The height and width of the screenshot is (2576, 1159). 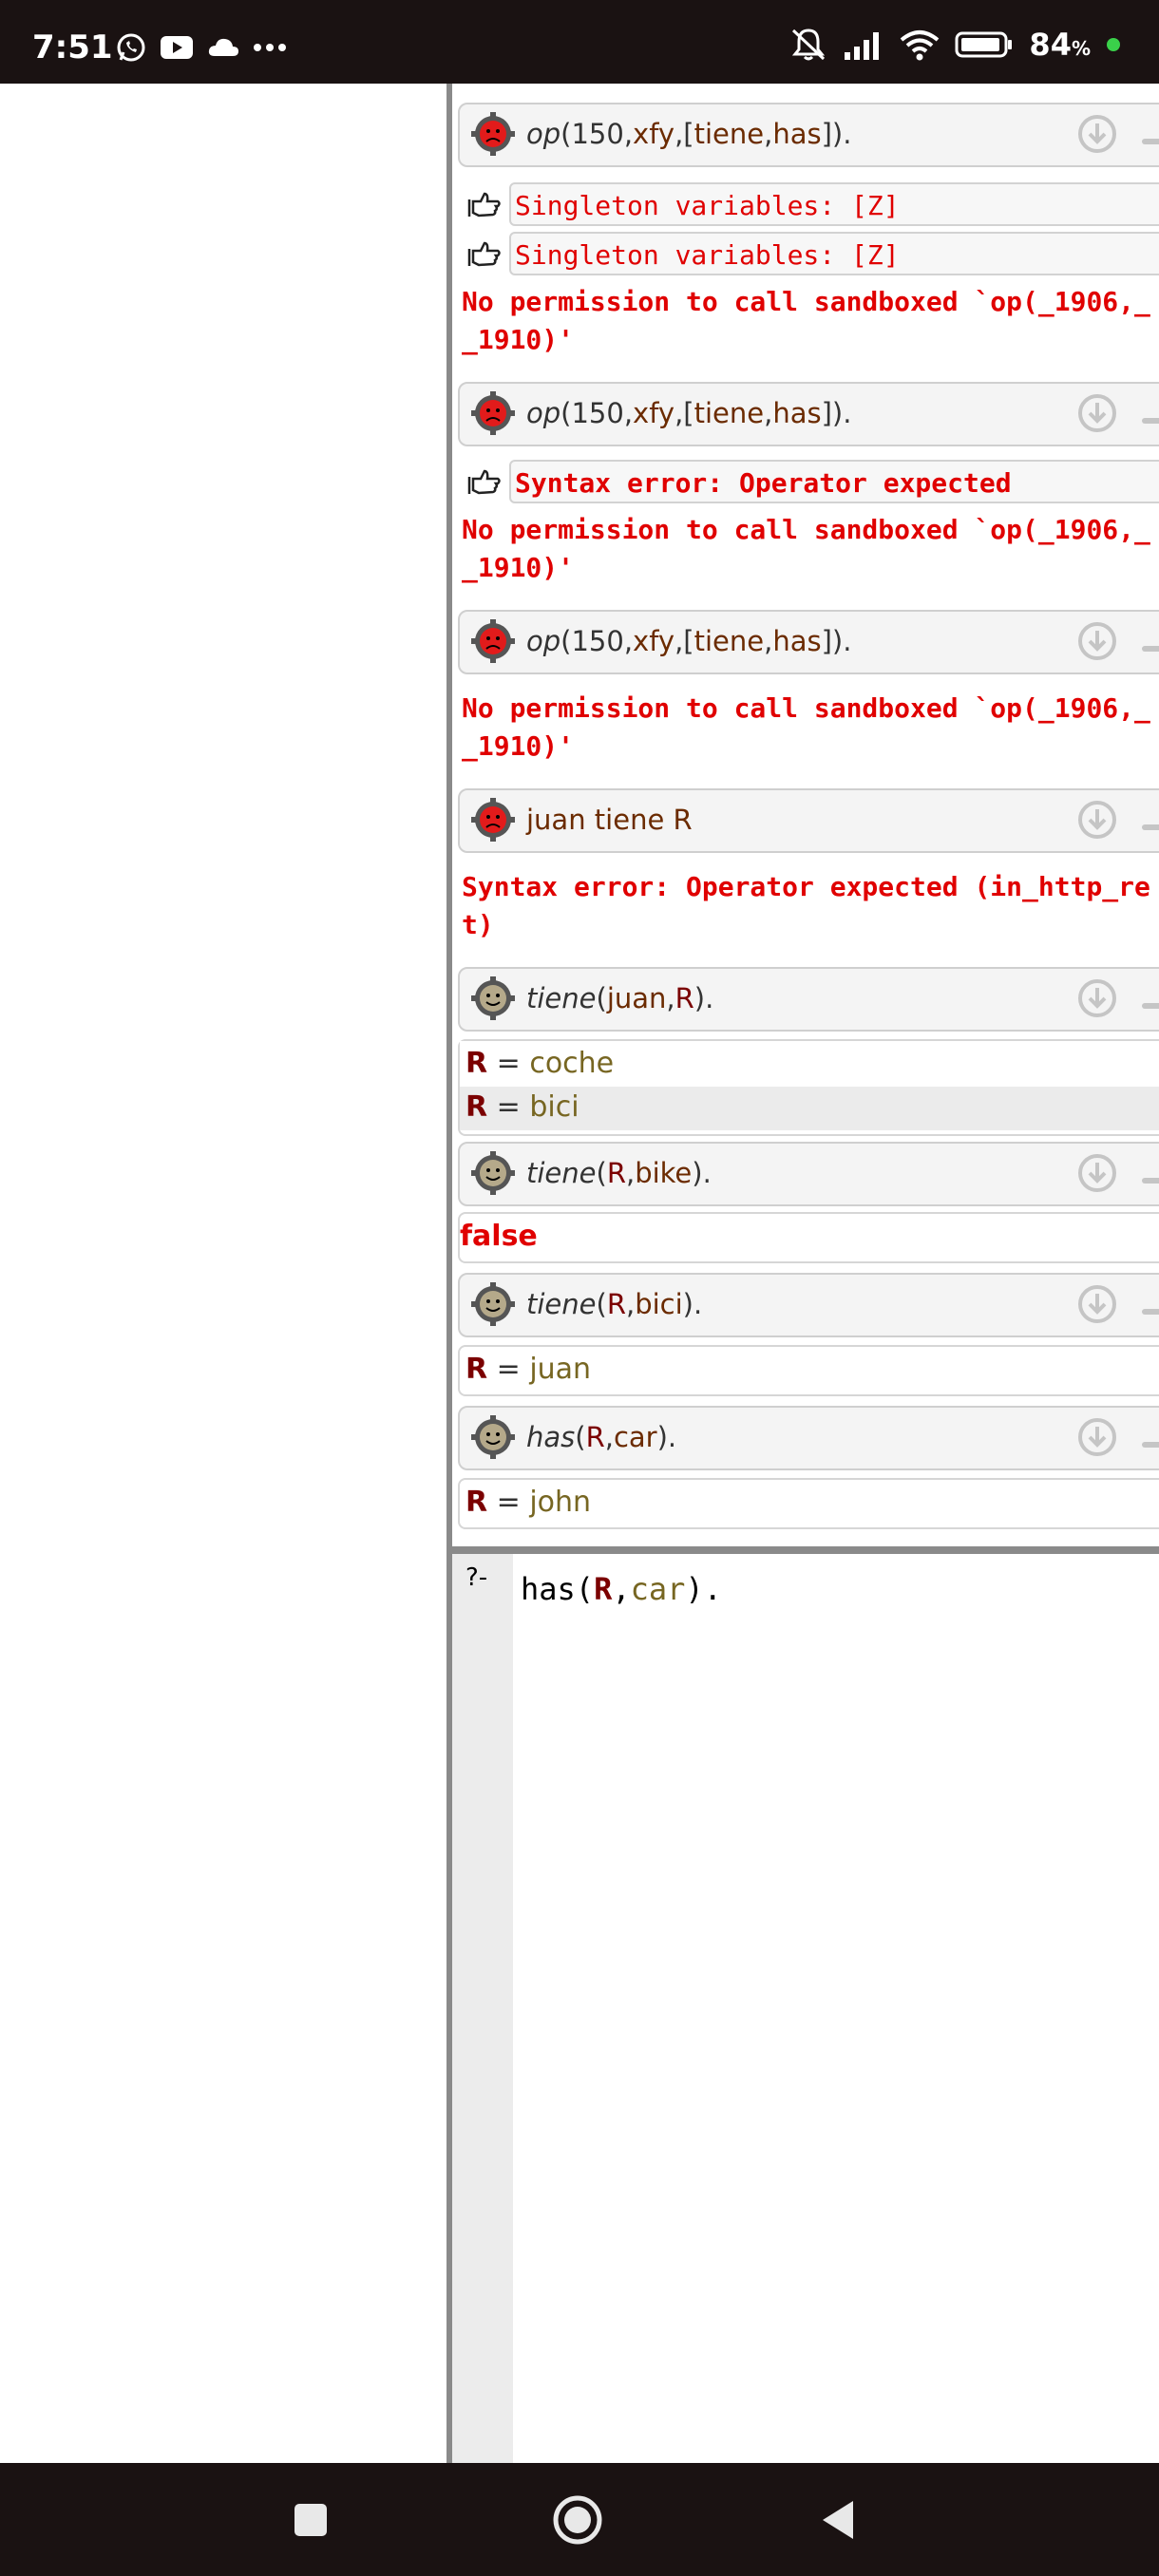 I want to click on answer-eq: =, so click(x=508, y=1107).